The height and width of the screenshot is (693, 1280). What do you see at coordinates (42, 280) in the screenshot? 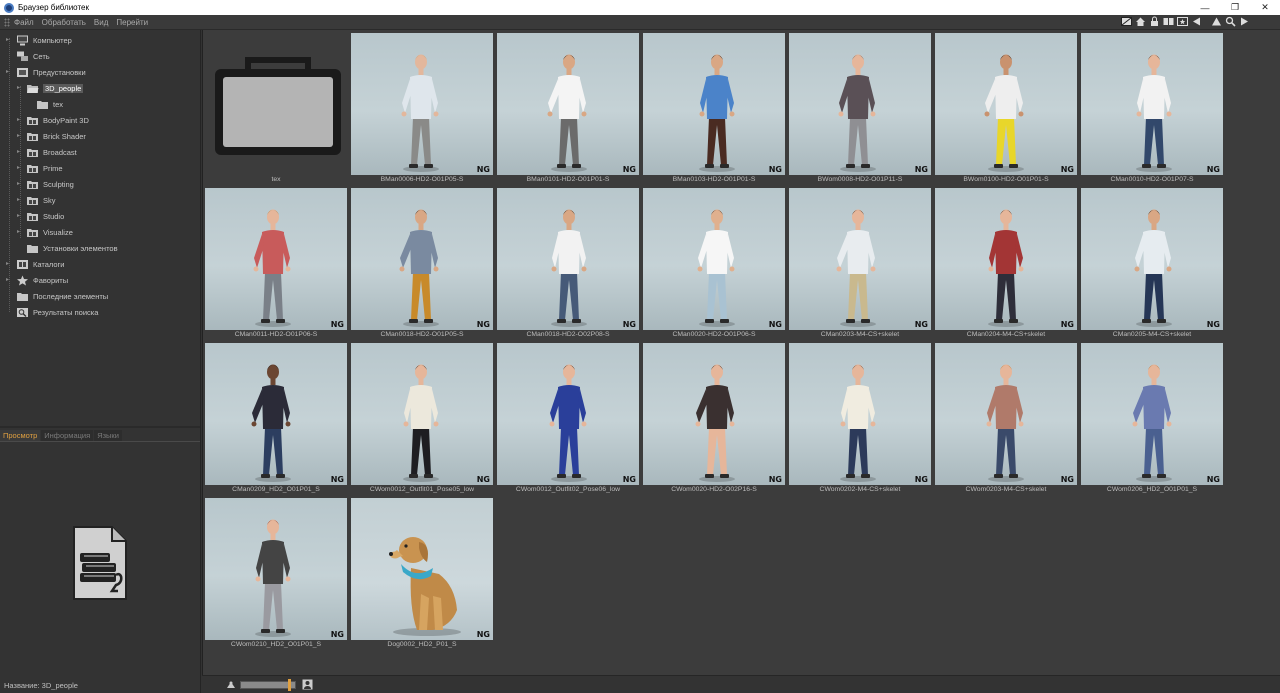
I see `tree-item-15: Фавориты` at bounding box center [42, 280].